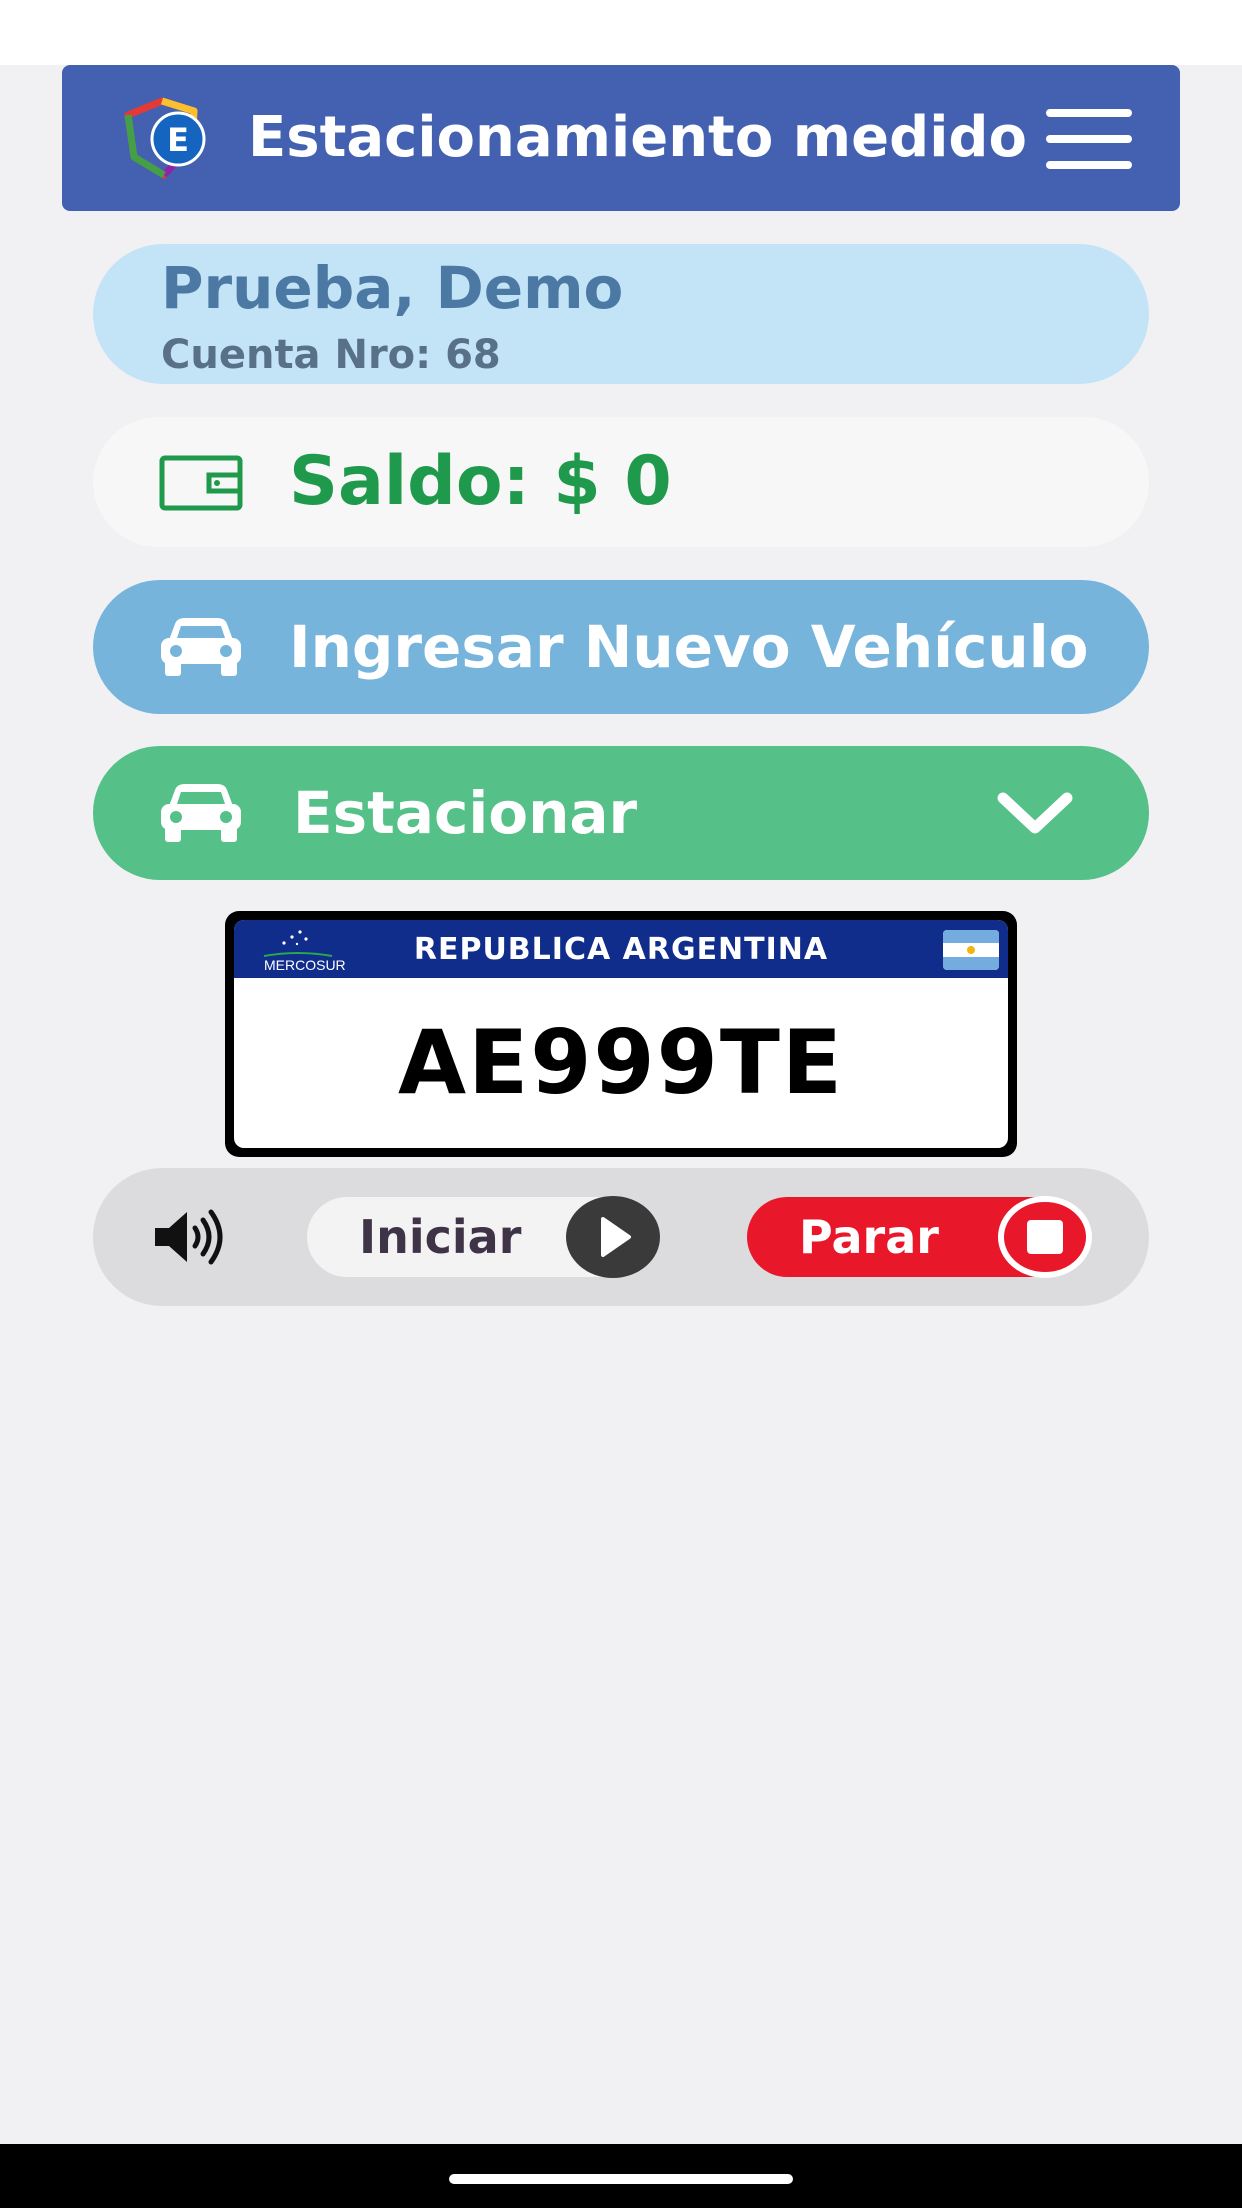 This screenshot has width=1242, height=2208. What do you see at coordinates (165, 138) in the screenshot?
I see `app-logo-icon: E` at bounding box center [165, 138].